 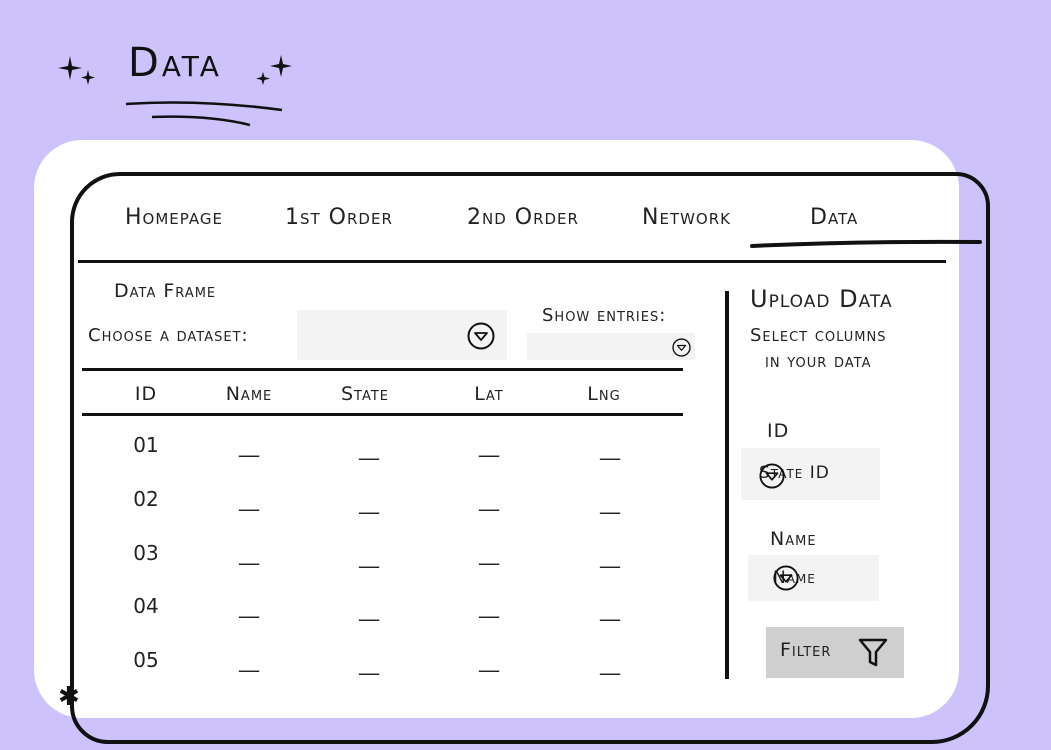 I want to click on dataset-select, so click(x=402, y=335).